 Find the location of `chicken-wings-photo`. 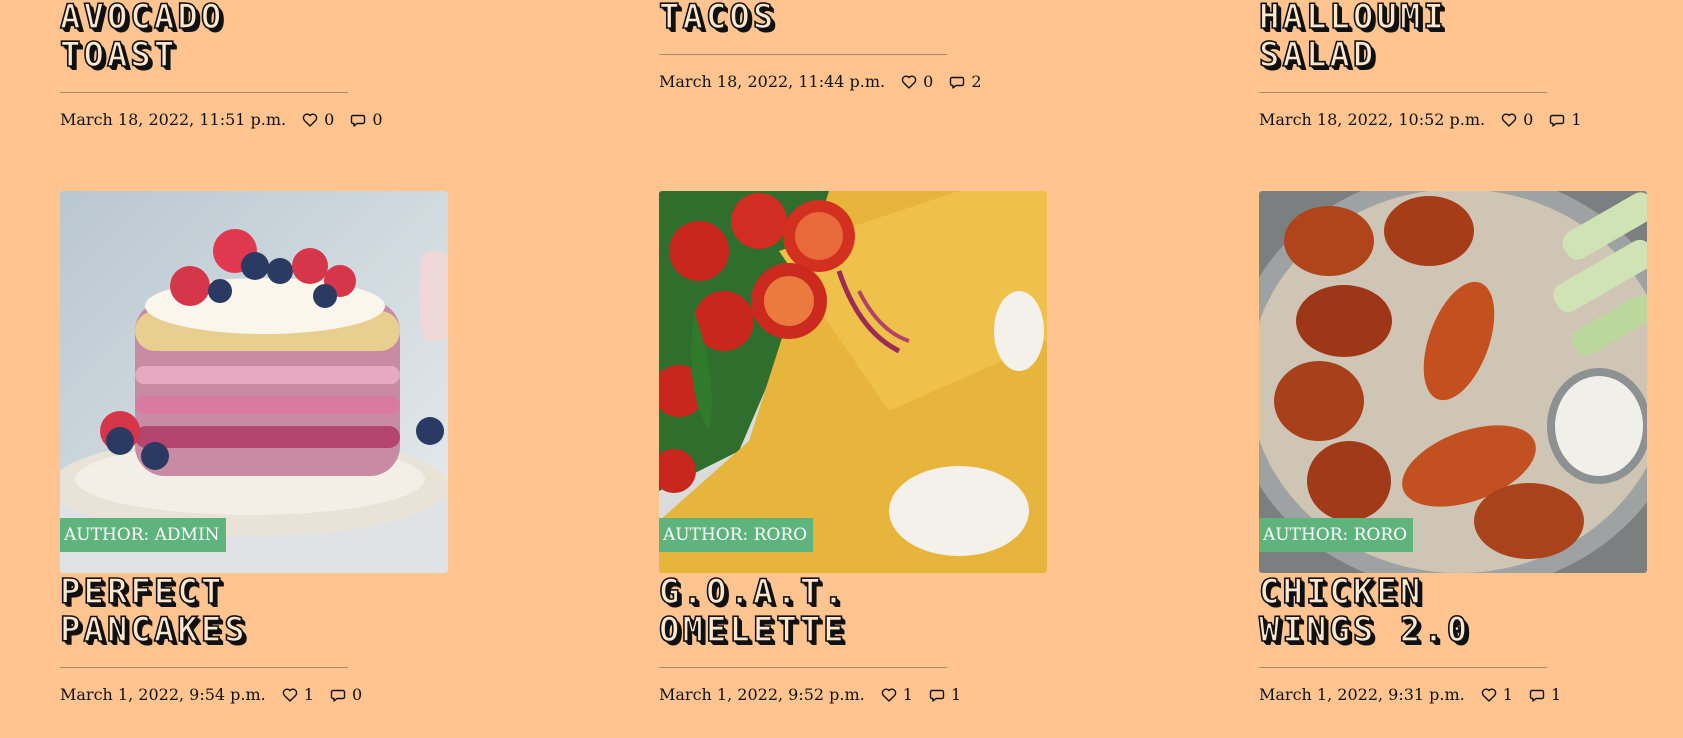

chicken-wings-photo is located at coordinates (1453, 382).